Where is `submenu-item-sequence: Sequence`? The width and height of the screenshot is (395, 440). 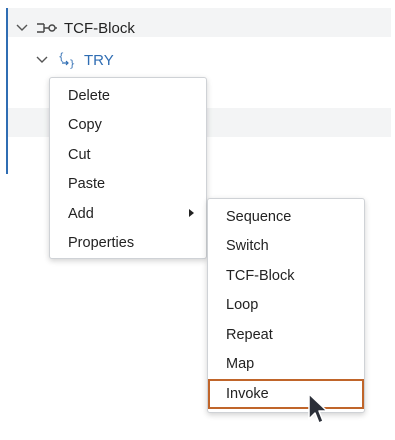 submenu-item-sequence: Sequence is located at coordinates (286, 217).